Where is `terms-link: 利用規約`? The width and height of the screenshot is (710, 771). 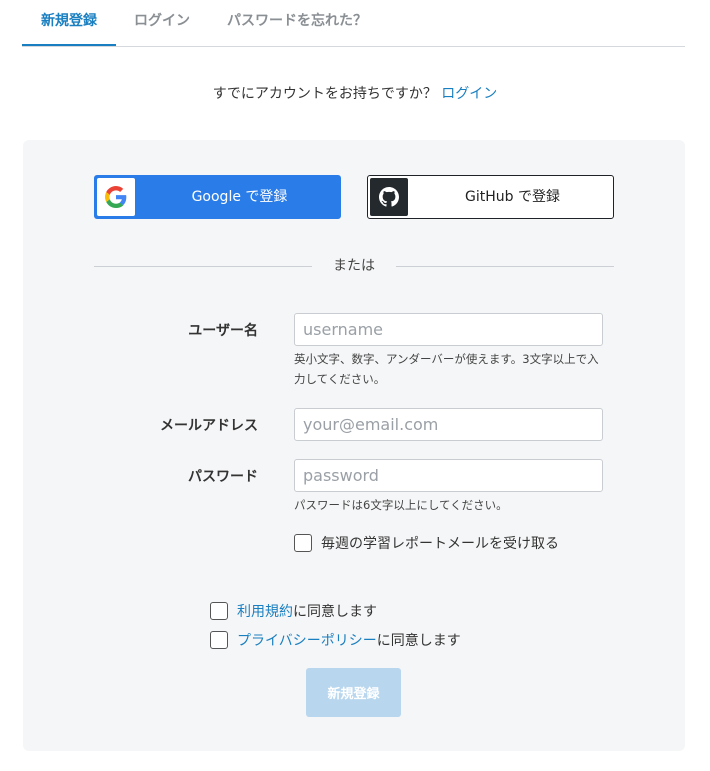 terms-link: 利用規約 is located at coordinates (265, 611).